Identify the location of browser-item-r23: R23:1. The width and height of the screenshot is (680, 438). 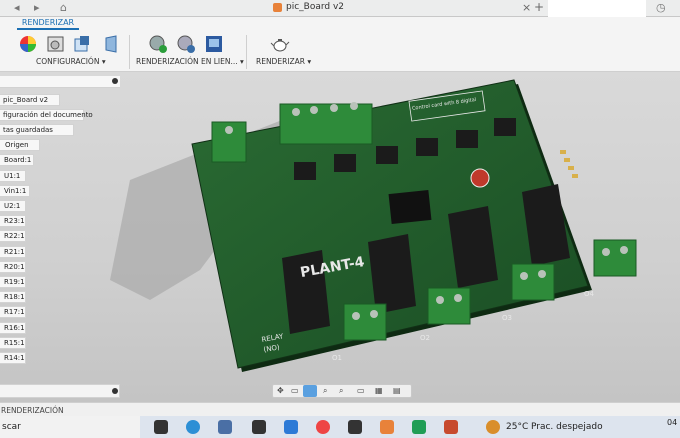
(13, 221).